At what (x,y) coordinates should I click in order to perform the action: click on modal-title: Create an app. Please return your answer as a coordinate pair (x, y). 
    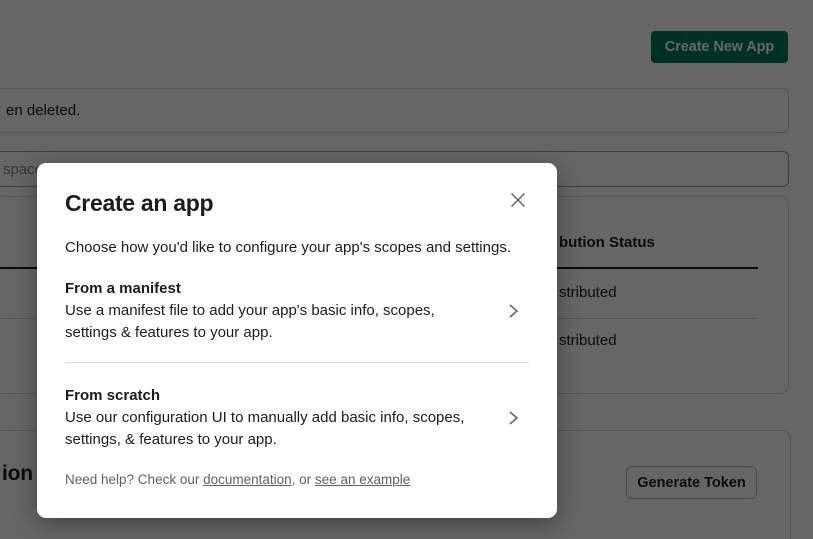
    Looking at the image, I should click on (139, 203).